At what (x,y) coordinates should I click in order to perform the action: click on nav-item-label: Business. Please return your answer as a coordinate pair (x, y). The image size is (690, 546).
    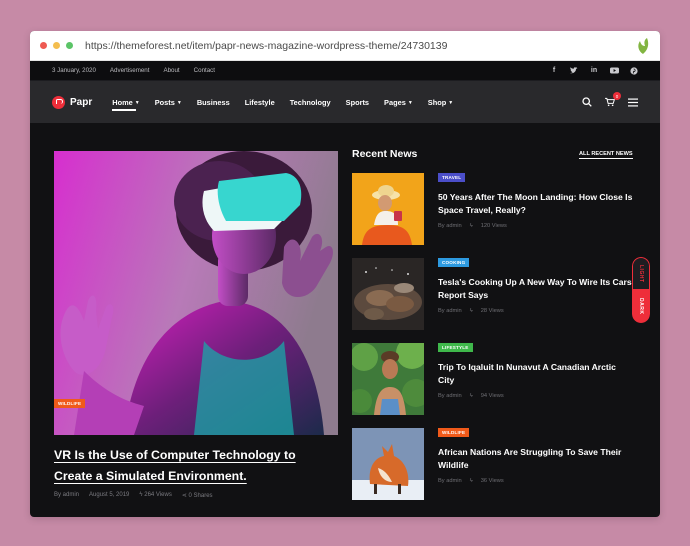
    Looking at the image, I should click on (213, 102).